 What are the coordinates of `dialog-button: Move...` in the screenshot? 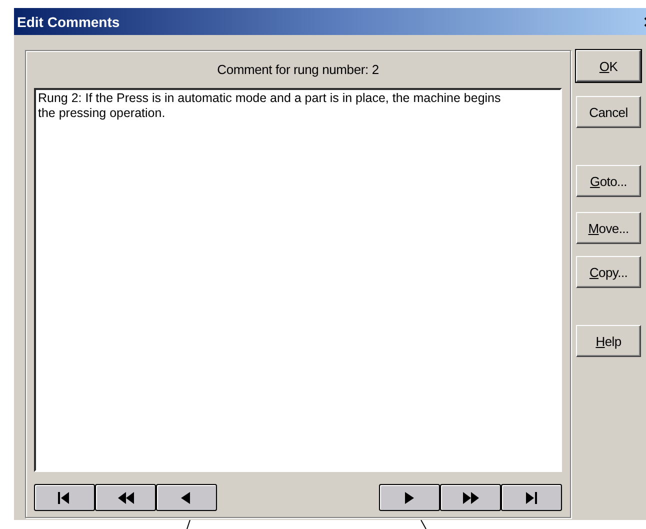 It's located at (608, 228).